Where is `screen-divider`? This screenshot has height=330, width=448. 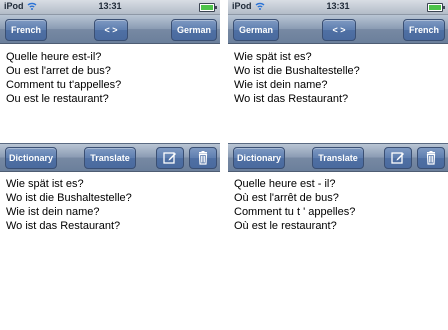 screen-divider is located at coordinates (224, 165).